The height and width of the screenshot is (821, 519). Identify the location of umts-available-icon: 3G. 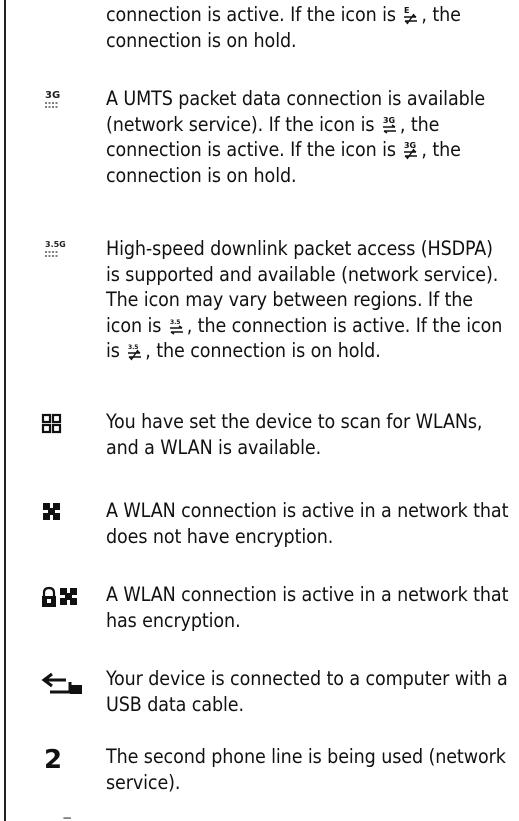
(52, 99).